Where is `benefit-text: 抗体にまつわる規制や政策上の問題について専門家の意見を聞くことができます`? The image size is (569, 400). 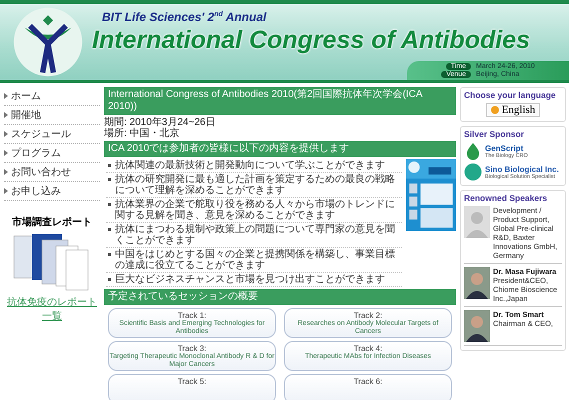 benefit-text: 抗体にまつわる規制や政策上の問題について専門家の意見を聞くことができます is located at coordinates (254, 235).